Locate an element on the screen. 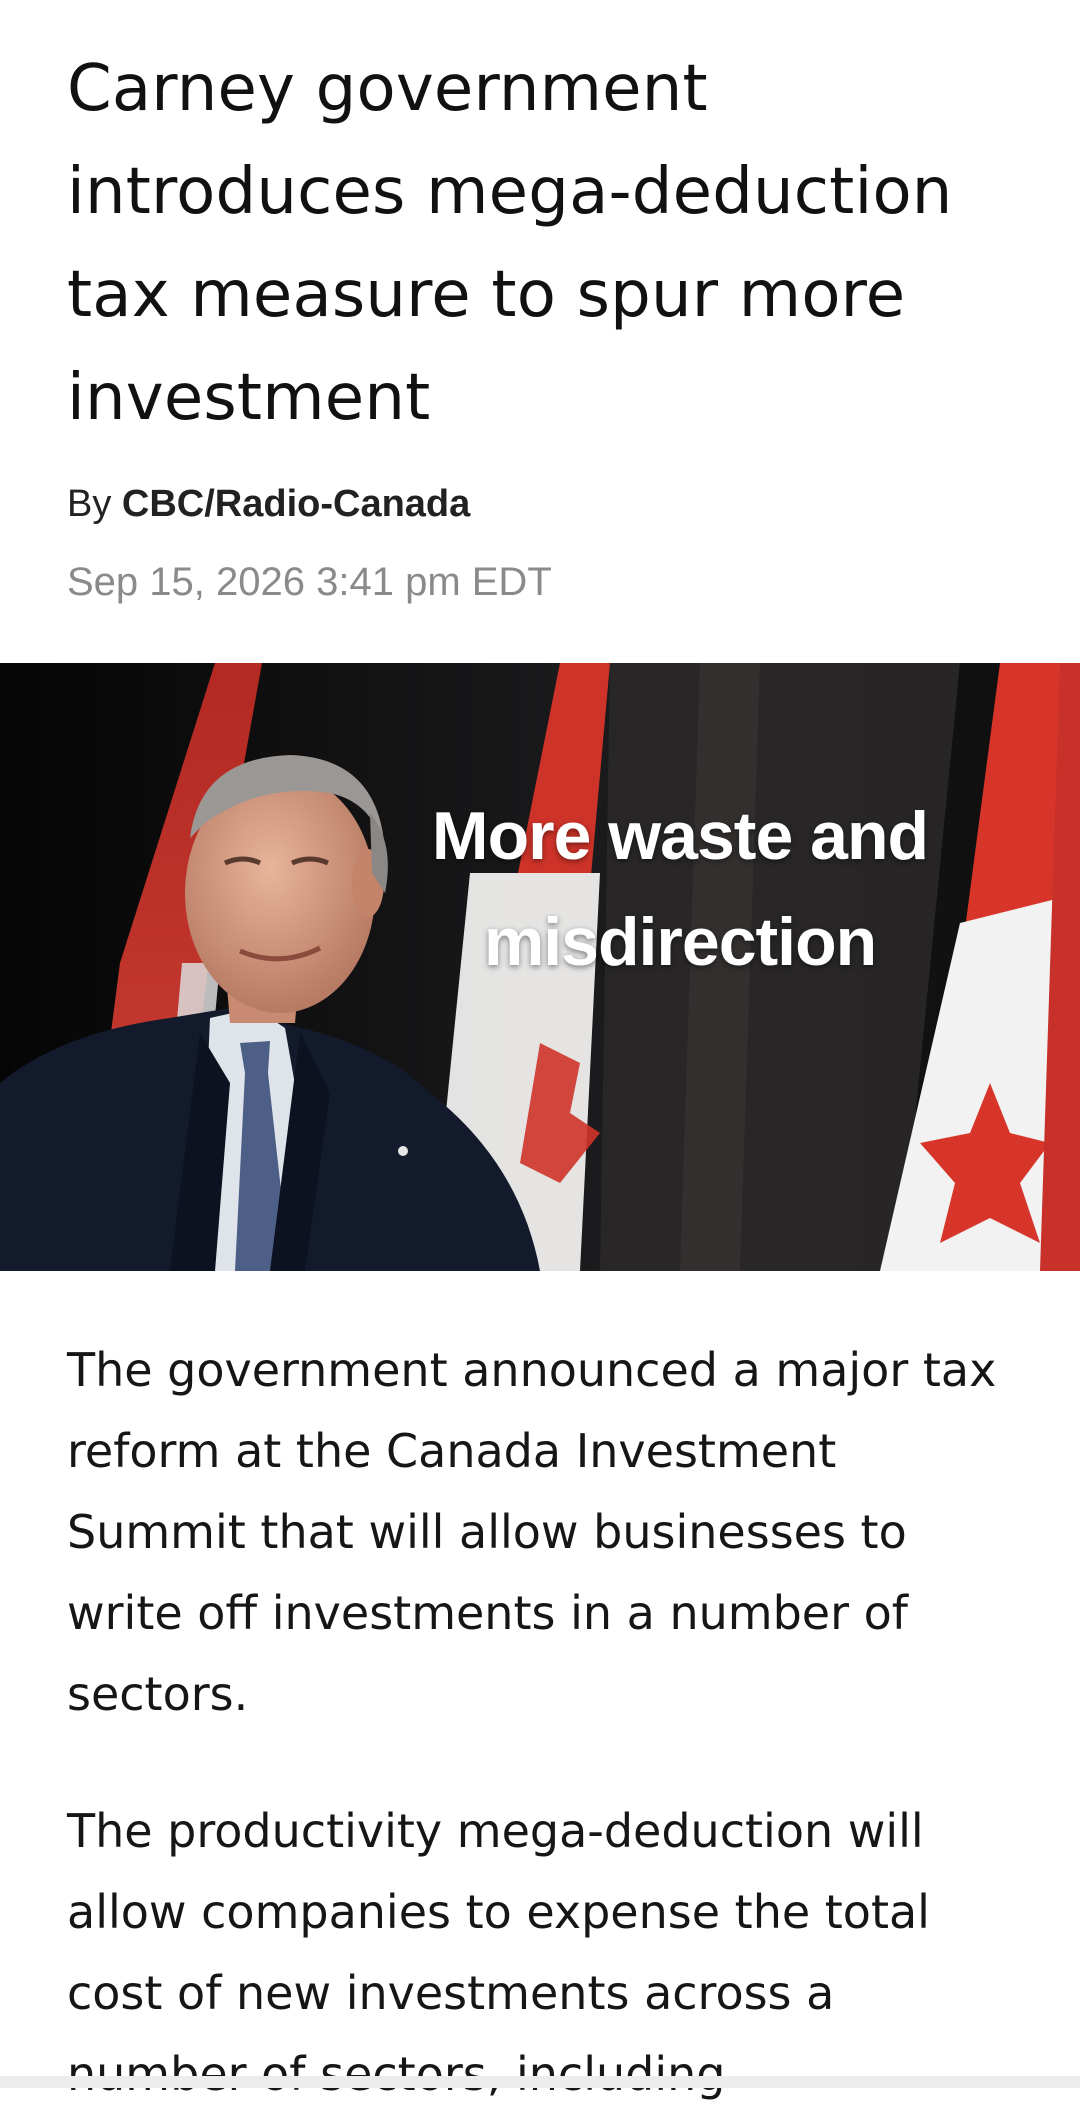 The height and width of the screenshot is (2115, 1080). byline-author-link: CBC/Radio-Canada is located at coordinates (296, 504).